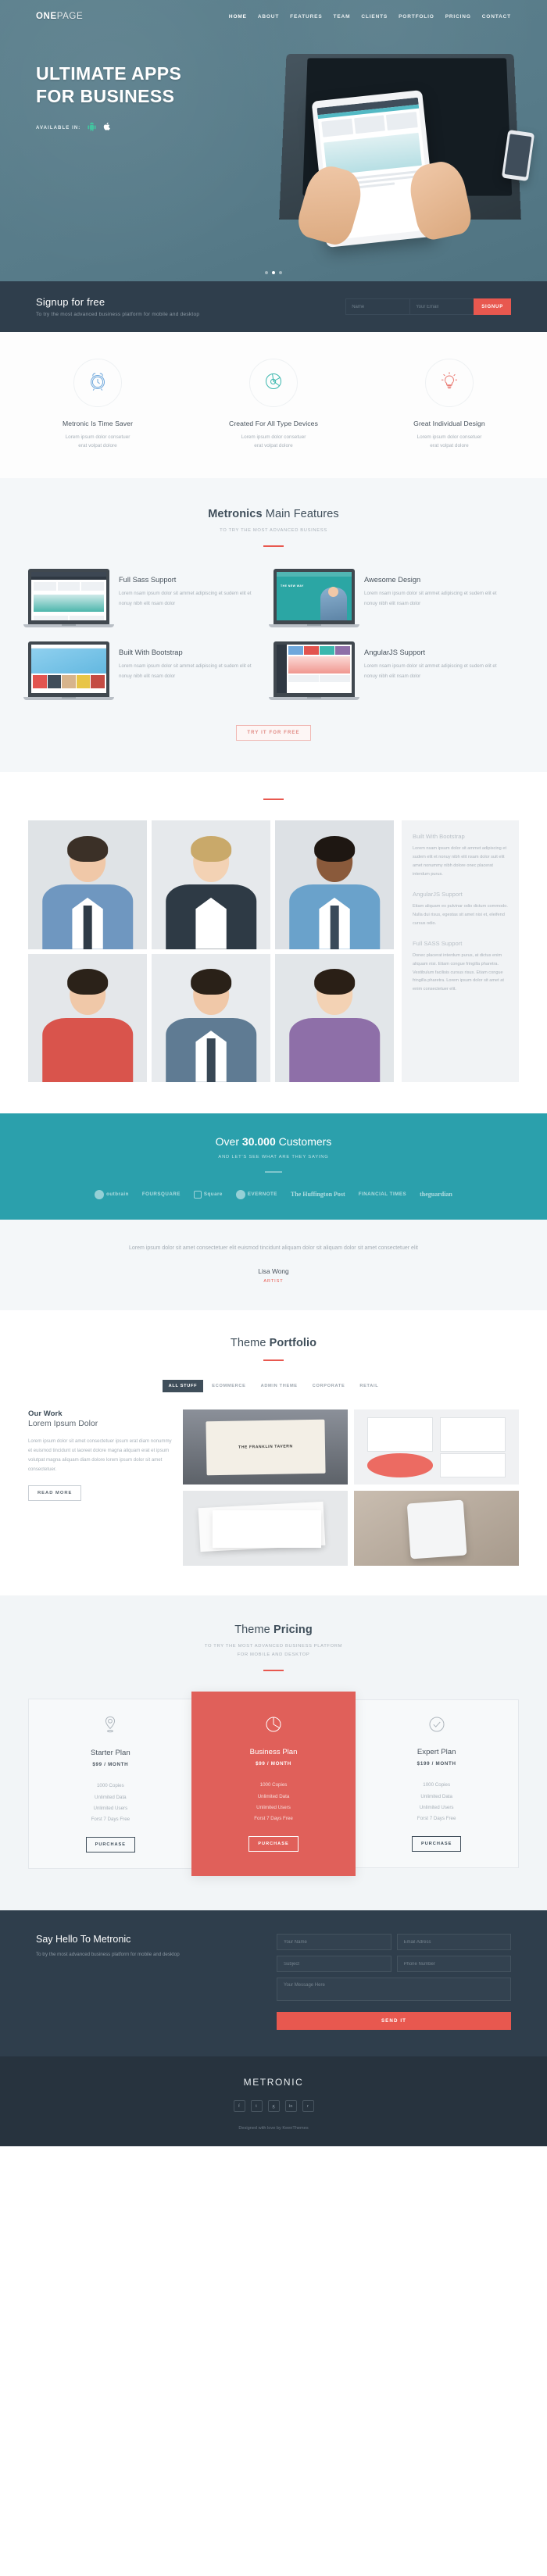  Describe the element at coordinates (273, 1655) in the screenshot. I see `pricing-subtitle-line2: FOR MOBILE AND DESKTOP` at that location.